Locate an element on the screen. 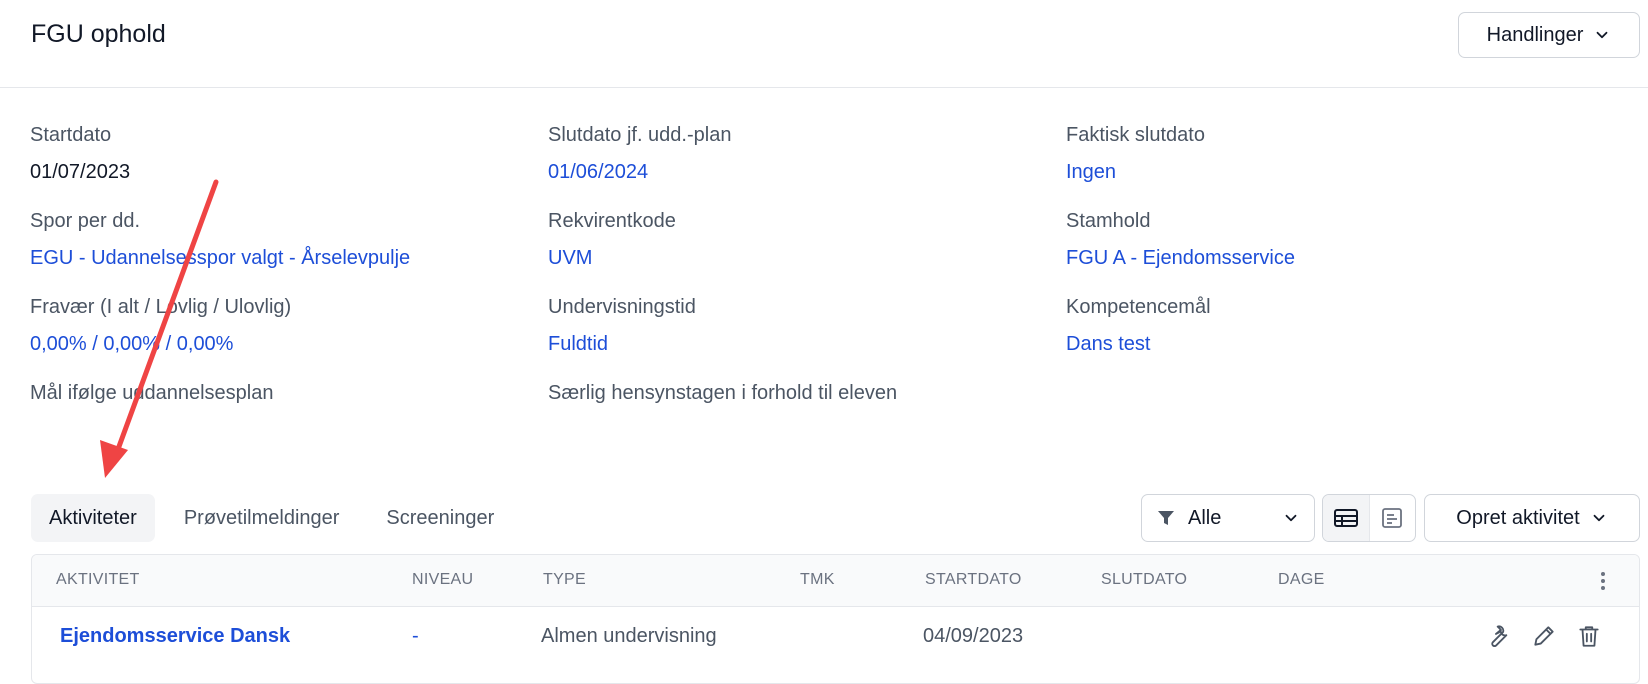  filter-icon is located at coordinates (1166, 518).